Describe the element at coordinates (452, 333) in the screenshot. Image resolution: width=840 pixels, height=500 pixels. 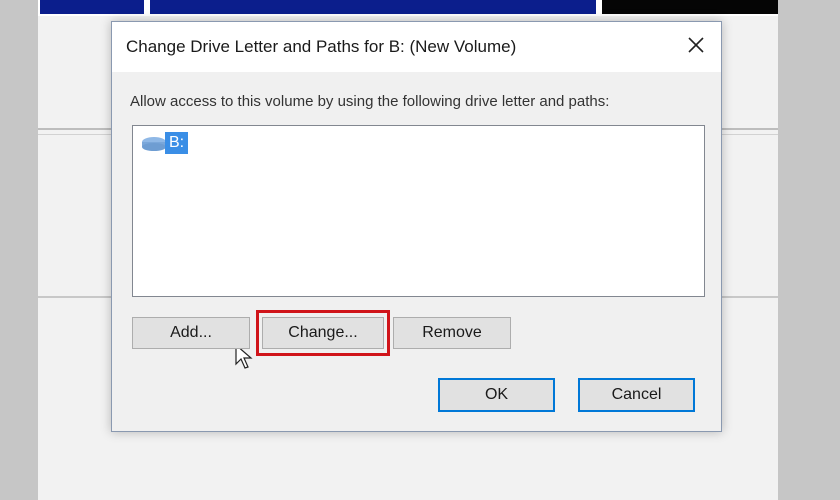
I see `remove-button: Remove` at that location.